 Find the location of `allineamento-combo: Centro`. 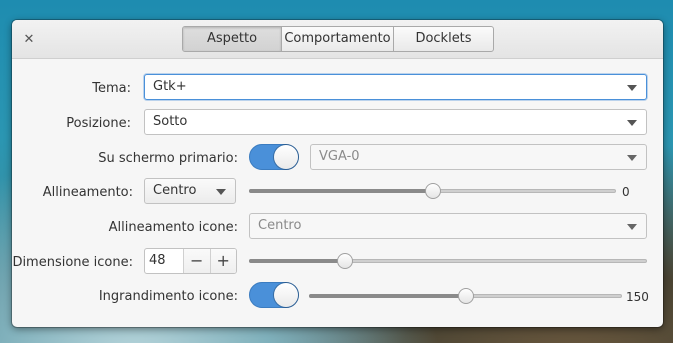

allineamento-combo: Centro is located at coordinates (190, 191).